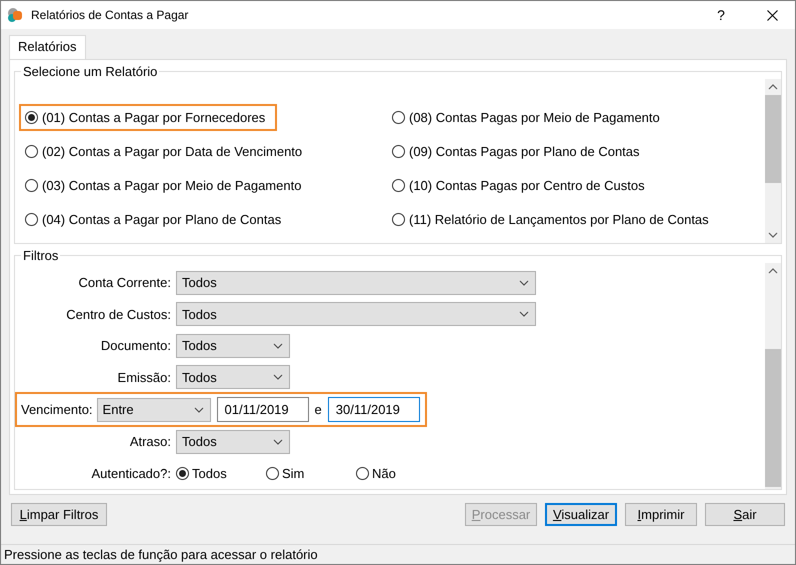 The height and width of the screenshot is (565, 796). Describe the element at coordinates (41, 255) in the screenshot. I see `group-title: Filtros` at that location.